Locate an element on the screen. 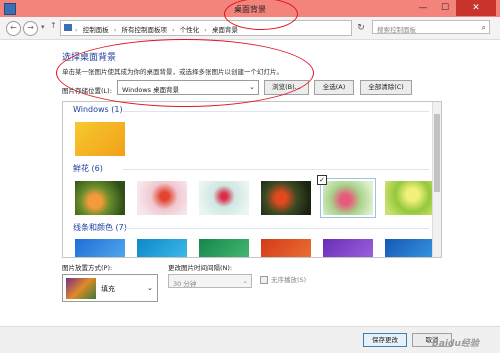 The height and width of the screenshot is (353, 500). back-arrow-icon: ← is located at coordinates (13, 28).